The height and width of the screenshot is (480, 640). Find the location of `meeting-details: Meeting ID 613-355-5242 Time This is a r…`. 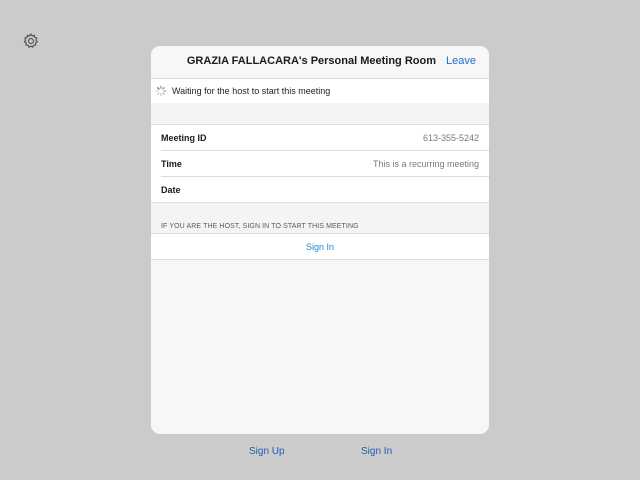

meeting-details: Meeting ID 613-355-5242 Time This is a r… is located at coordinates (320, 164).